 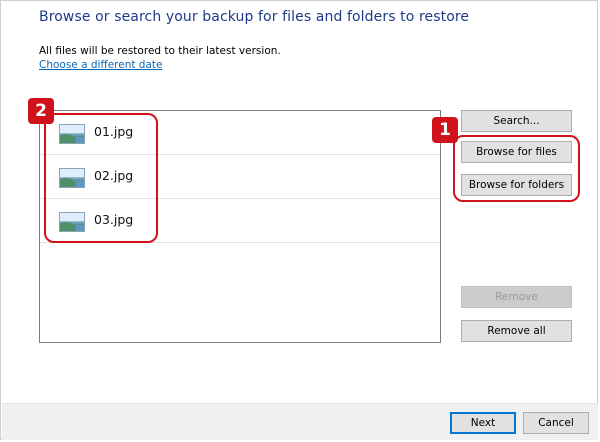 What do you see at coordinates (101, 178) in the screenshot?
I see `files-callout-outline` at bounding box center [101, 178].